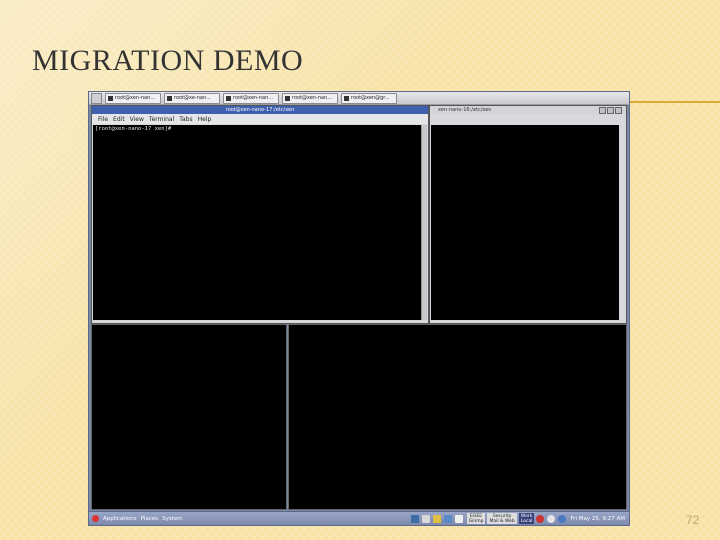 The image size is (720, 540). I want to click on applications-menu: Applications, so click(120, 519).